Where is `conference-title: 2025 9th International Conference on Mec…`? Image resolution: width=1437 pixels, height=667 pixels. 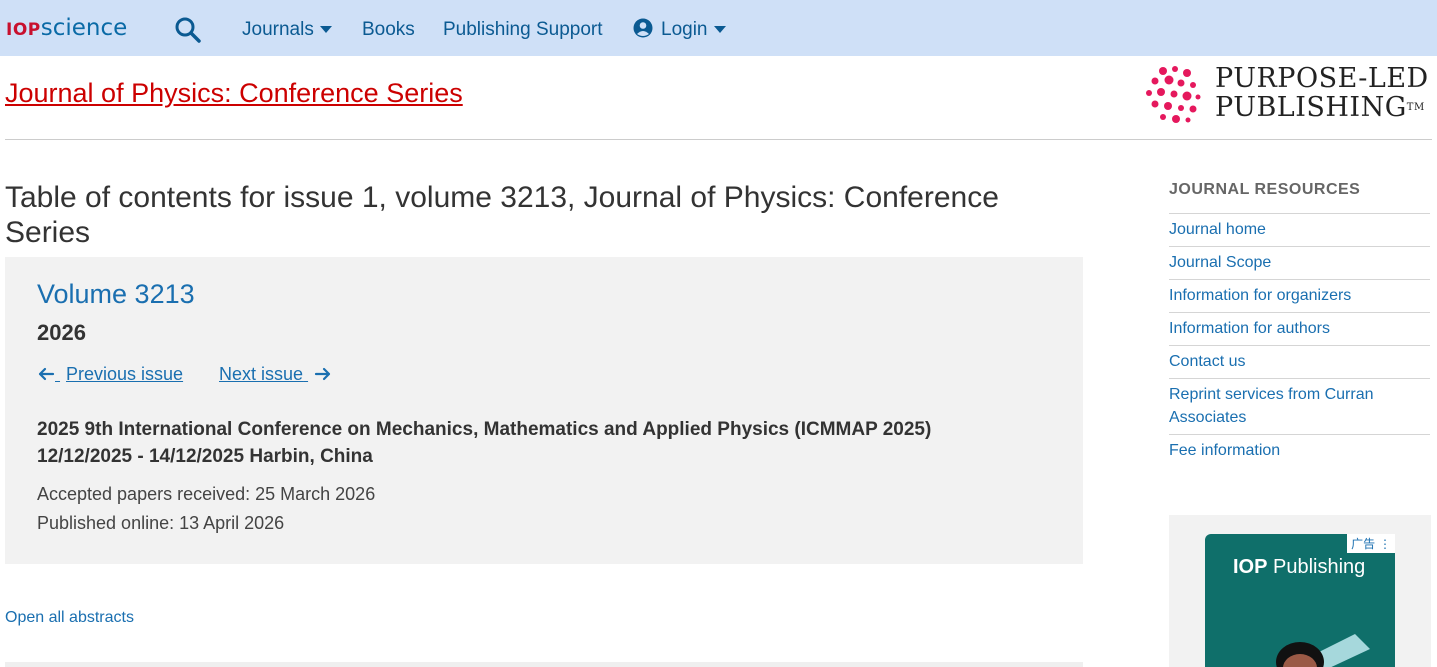 conference-title: 2025 9th International Conference on Mec… is located at coordinates (484, 429).